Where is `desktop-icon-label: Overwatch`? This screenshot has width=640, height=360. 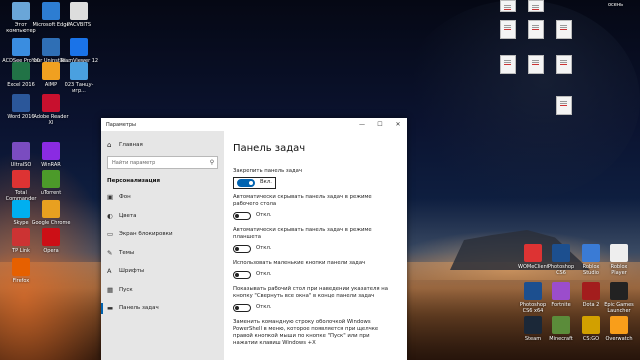 desktop-icon-label: Overwatch is located at coordinates (619, 339).